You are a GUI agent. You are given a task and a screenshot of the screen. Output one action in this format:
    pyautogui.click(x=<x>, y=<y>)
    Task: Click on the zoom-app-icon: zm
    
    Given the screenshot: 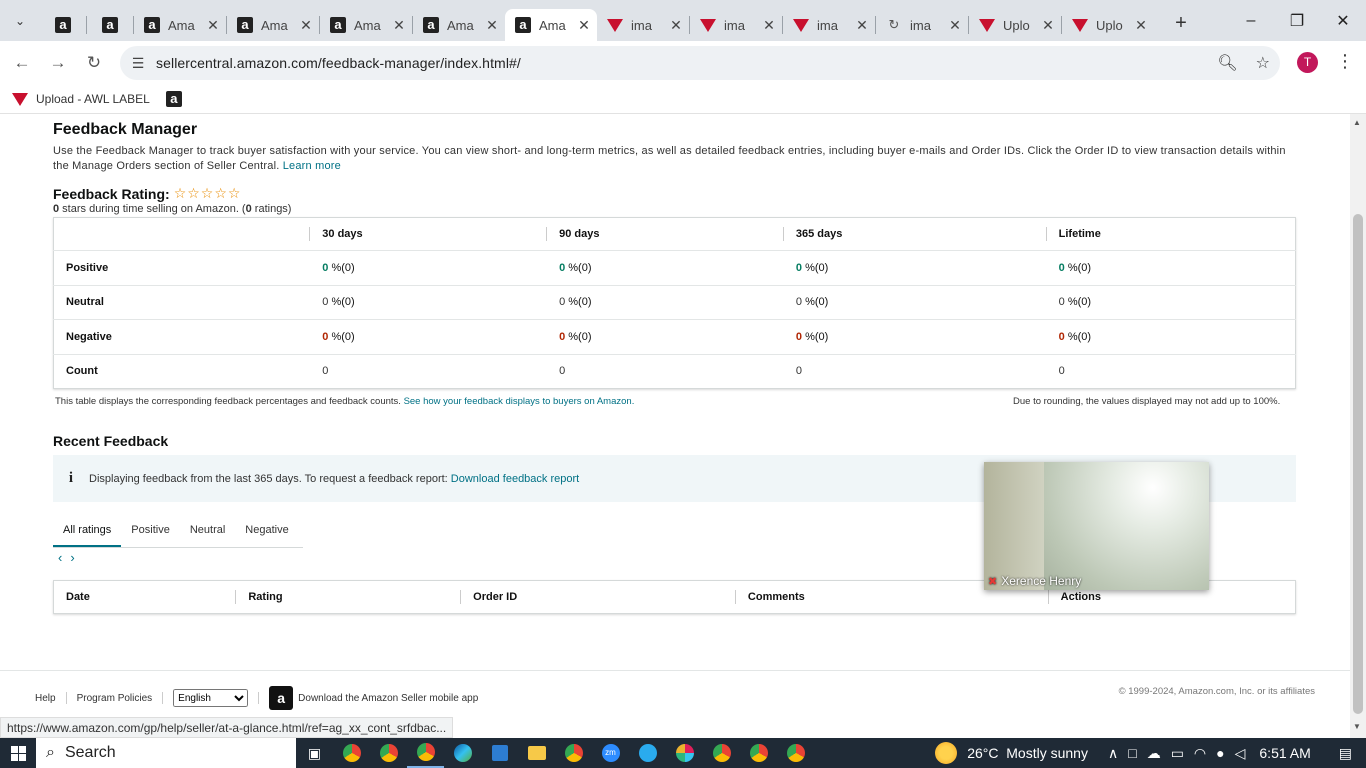 What is the action you would take?
    pyautogui.click(x=610, y=753)
    